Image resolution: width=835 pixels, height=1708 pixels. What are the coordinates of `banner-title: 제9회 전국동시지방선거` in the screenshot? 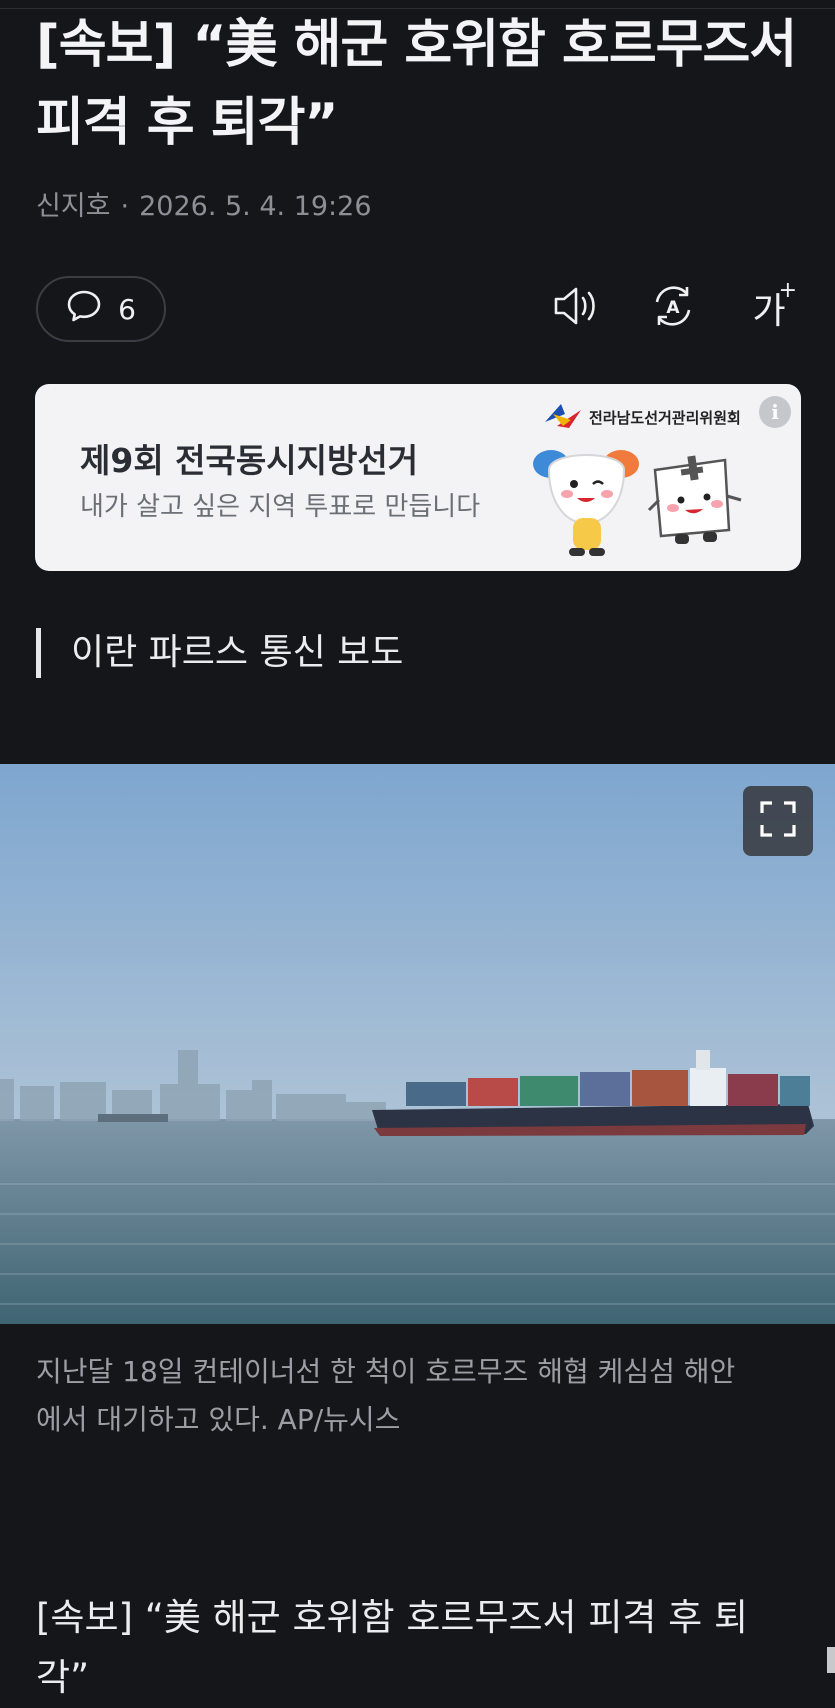 It's located at (249, 460).